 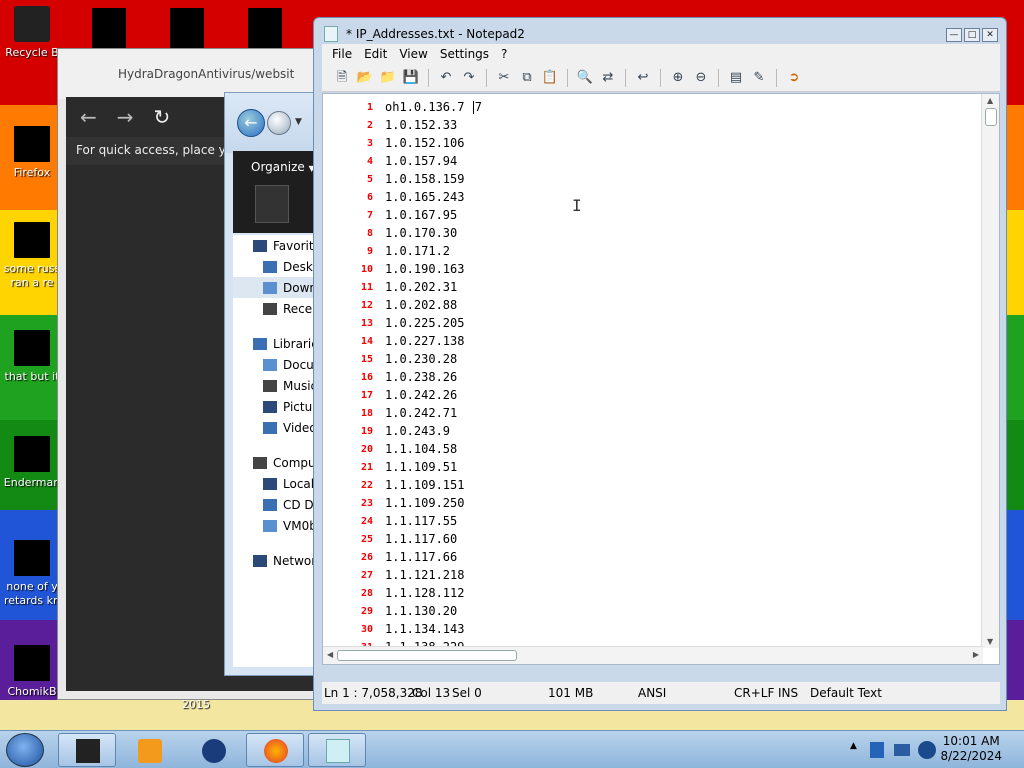 I want to click on nav-item-down: Down, so click(x=278, y=287).